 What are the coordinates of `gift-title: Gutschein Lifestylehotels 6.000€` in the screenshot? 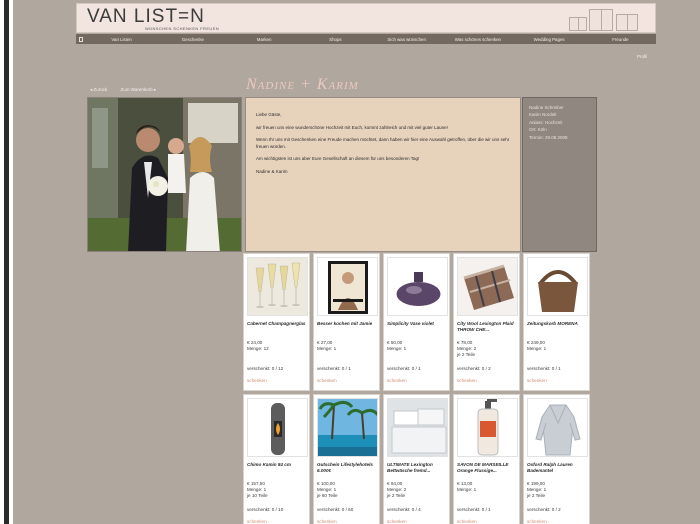 It's located at (348, 468).